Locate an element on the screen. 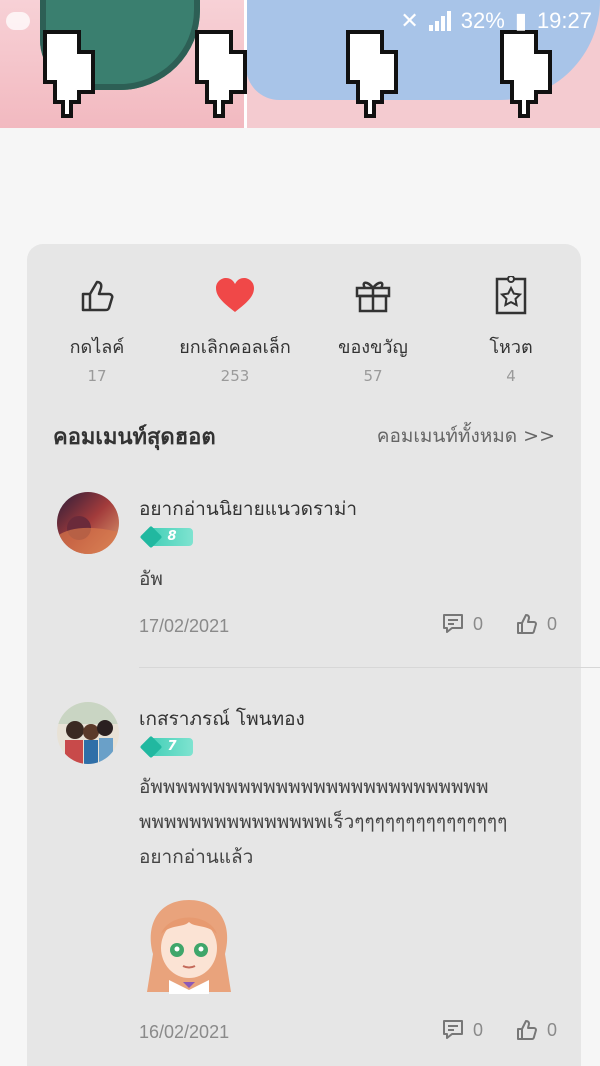  anime-girl-sticker is located at coordinates (189, 947).